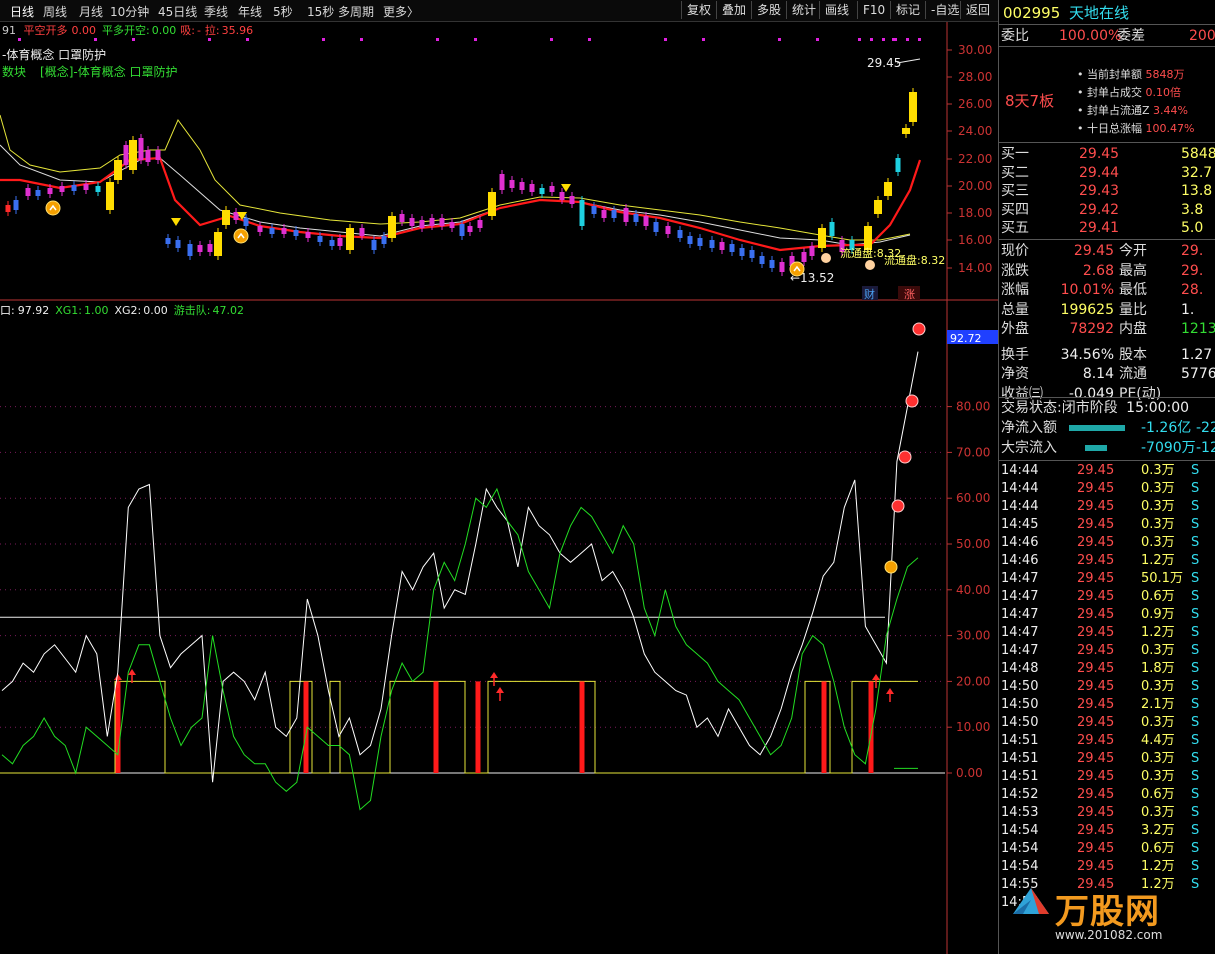 The width and height of the screenshot is (1215, 954). I want to click on quote-label: 净资, so click(1015, 374).